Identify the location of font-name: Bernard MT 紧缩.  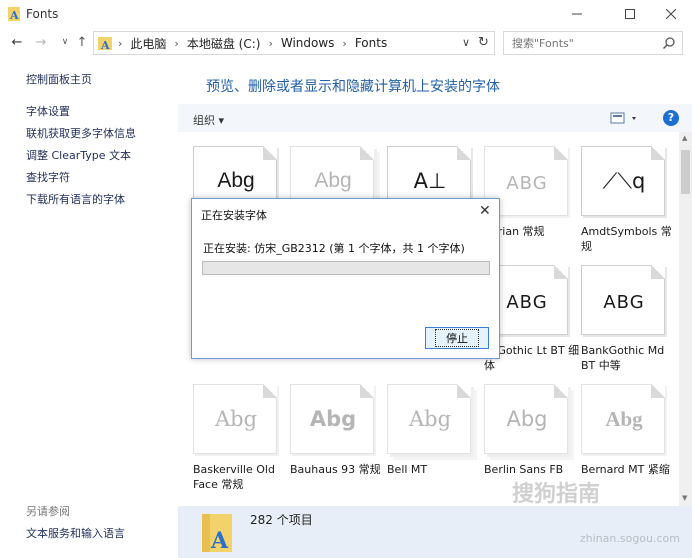
(625, 469).